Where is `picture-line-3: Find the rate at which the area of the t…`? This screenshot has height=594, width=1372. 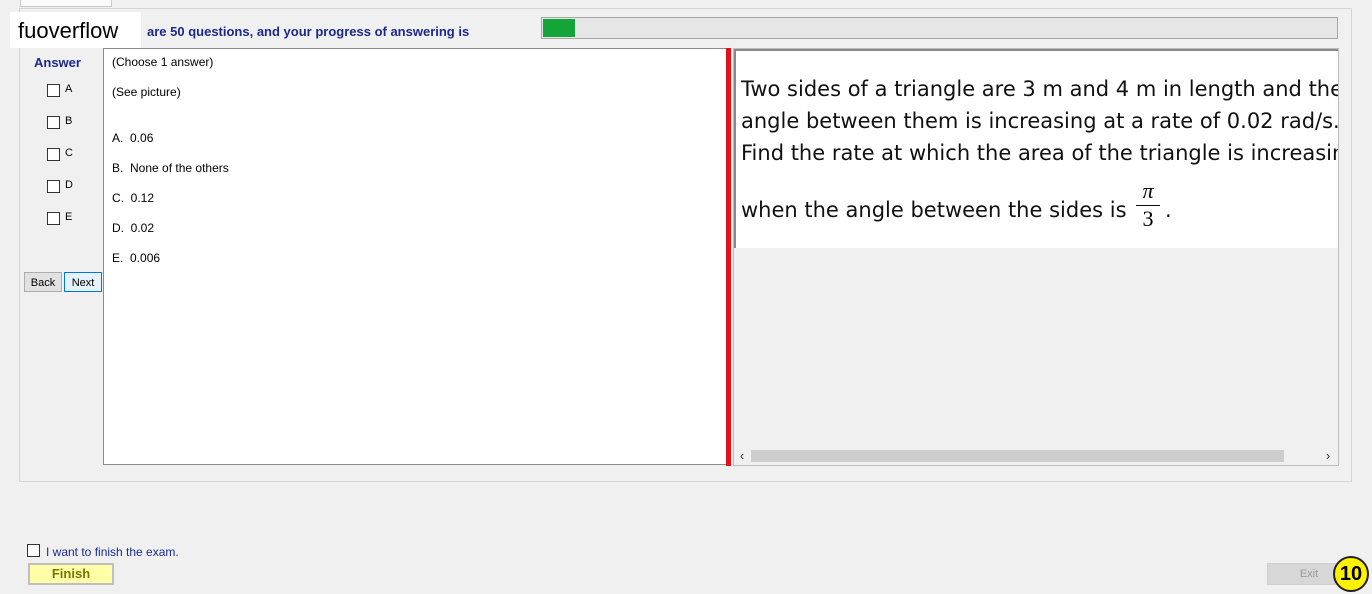 picture-line-3: Find the rate at which the area of the t… is located at coordinates (1040, 153).